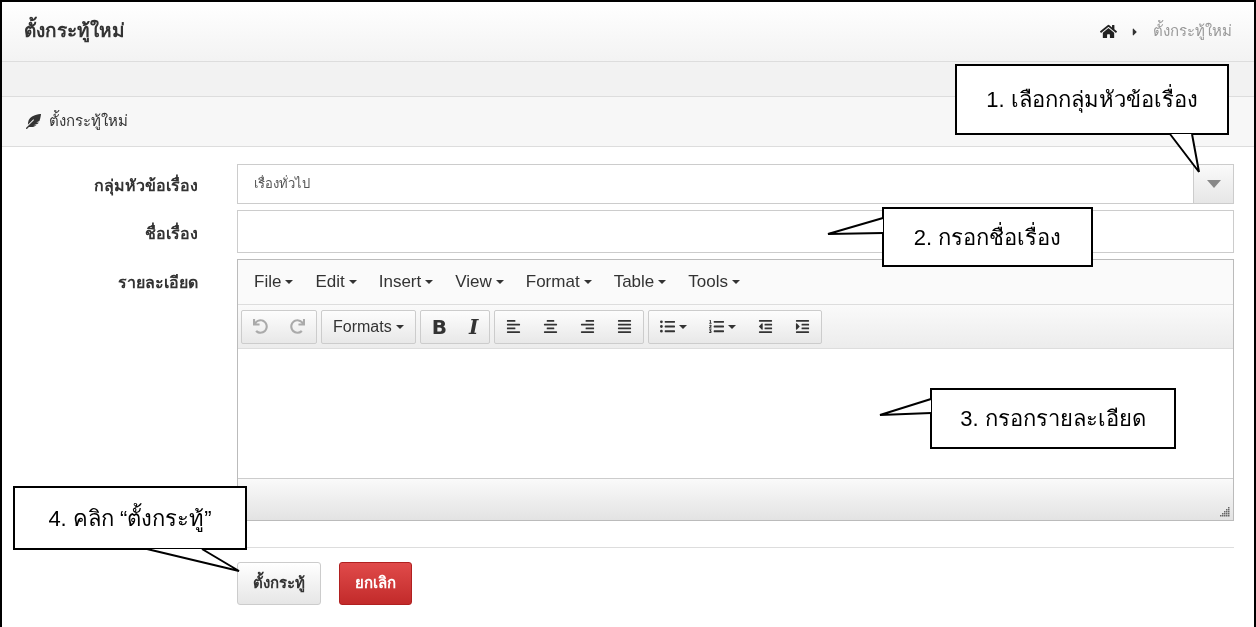 The height and width of the screenshot is (627, 1256). Describe the element at coordinates (514, 326) in the screenshot. I see `align-left-icon` at that location.